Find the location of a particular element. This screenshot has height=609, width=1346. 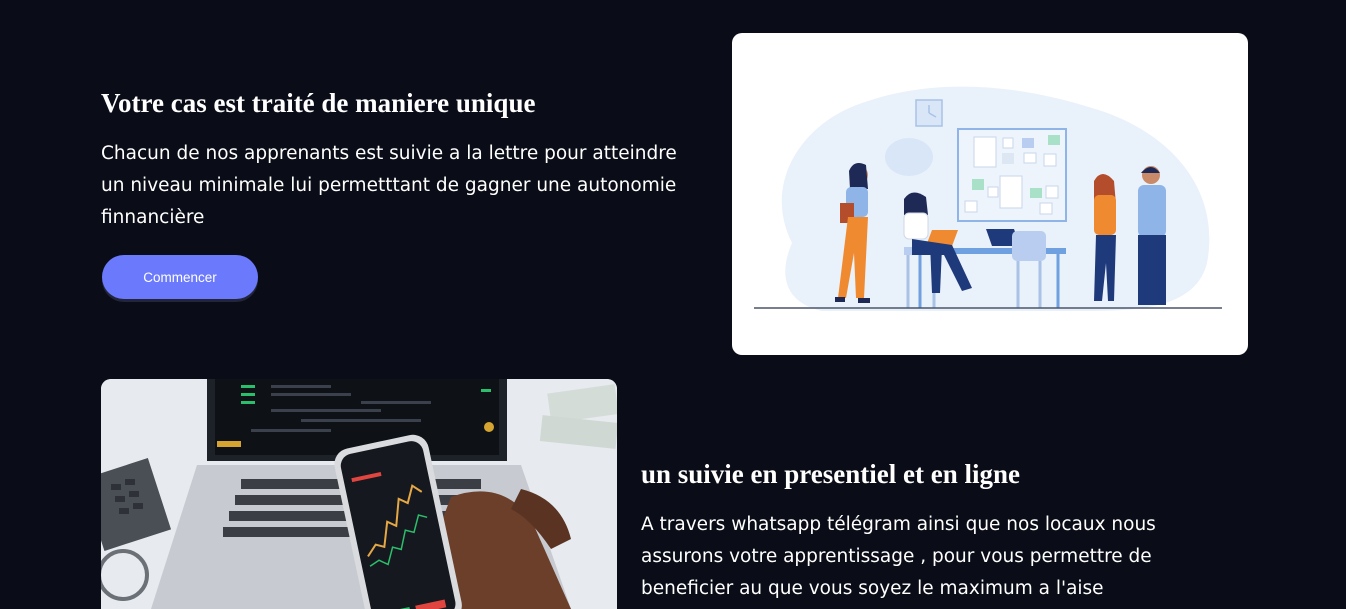

section-2-title: un suivie en presentiel et en ligne is located at coordinates (831, 474).